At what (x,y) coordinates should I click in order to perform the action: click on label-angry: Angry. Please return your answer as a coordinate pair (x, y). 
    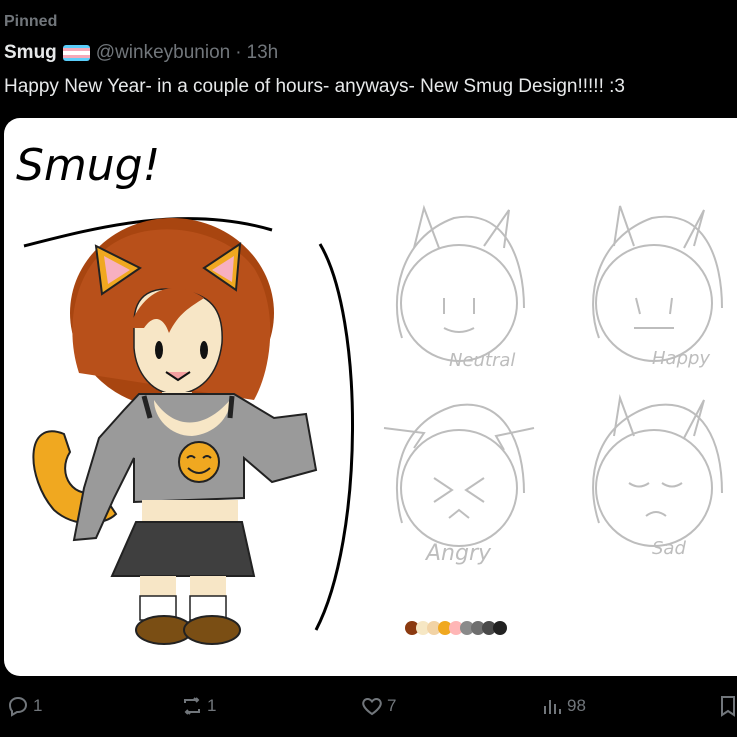
    Looking at the image, I should click on (458, 553).